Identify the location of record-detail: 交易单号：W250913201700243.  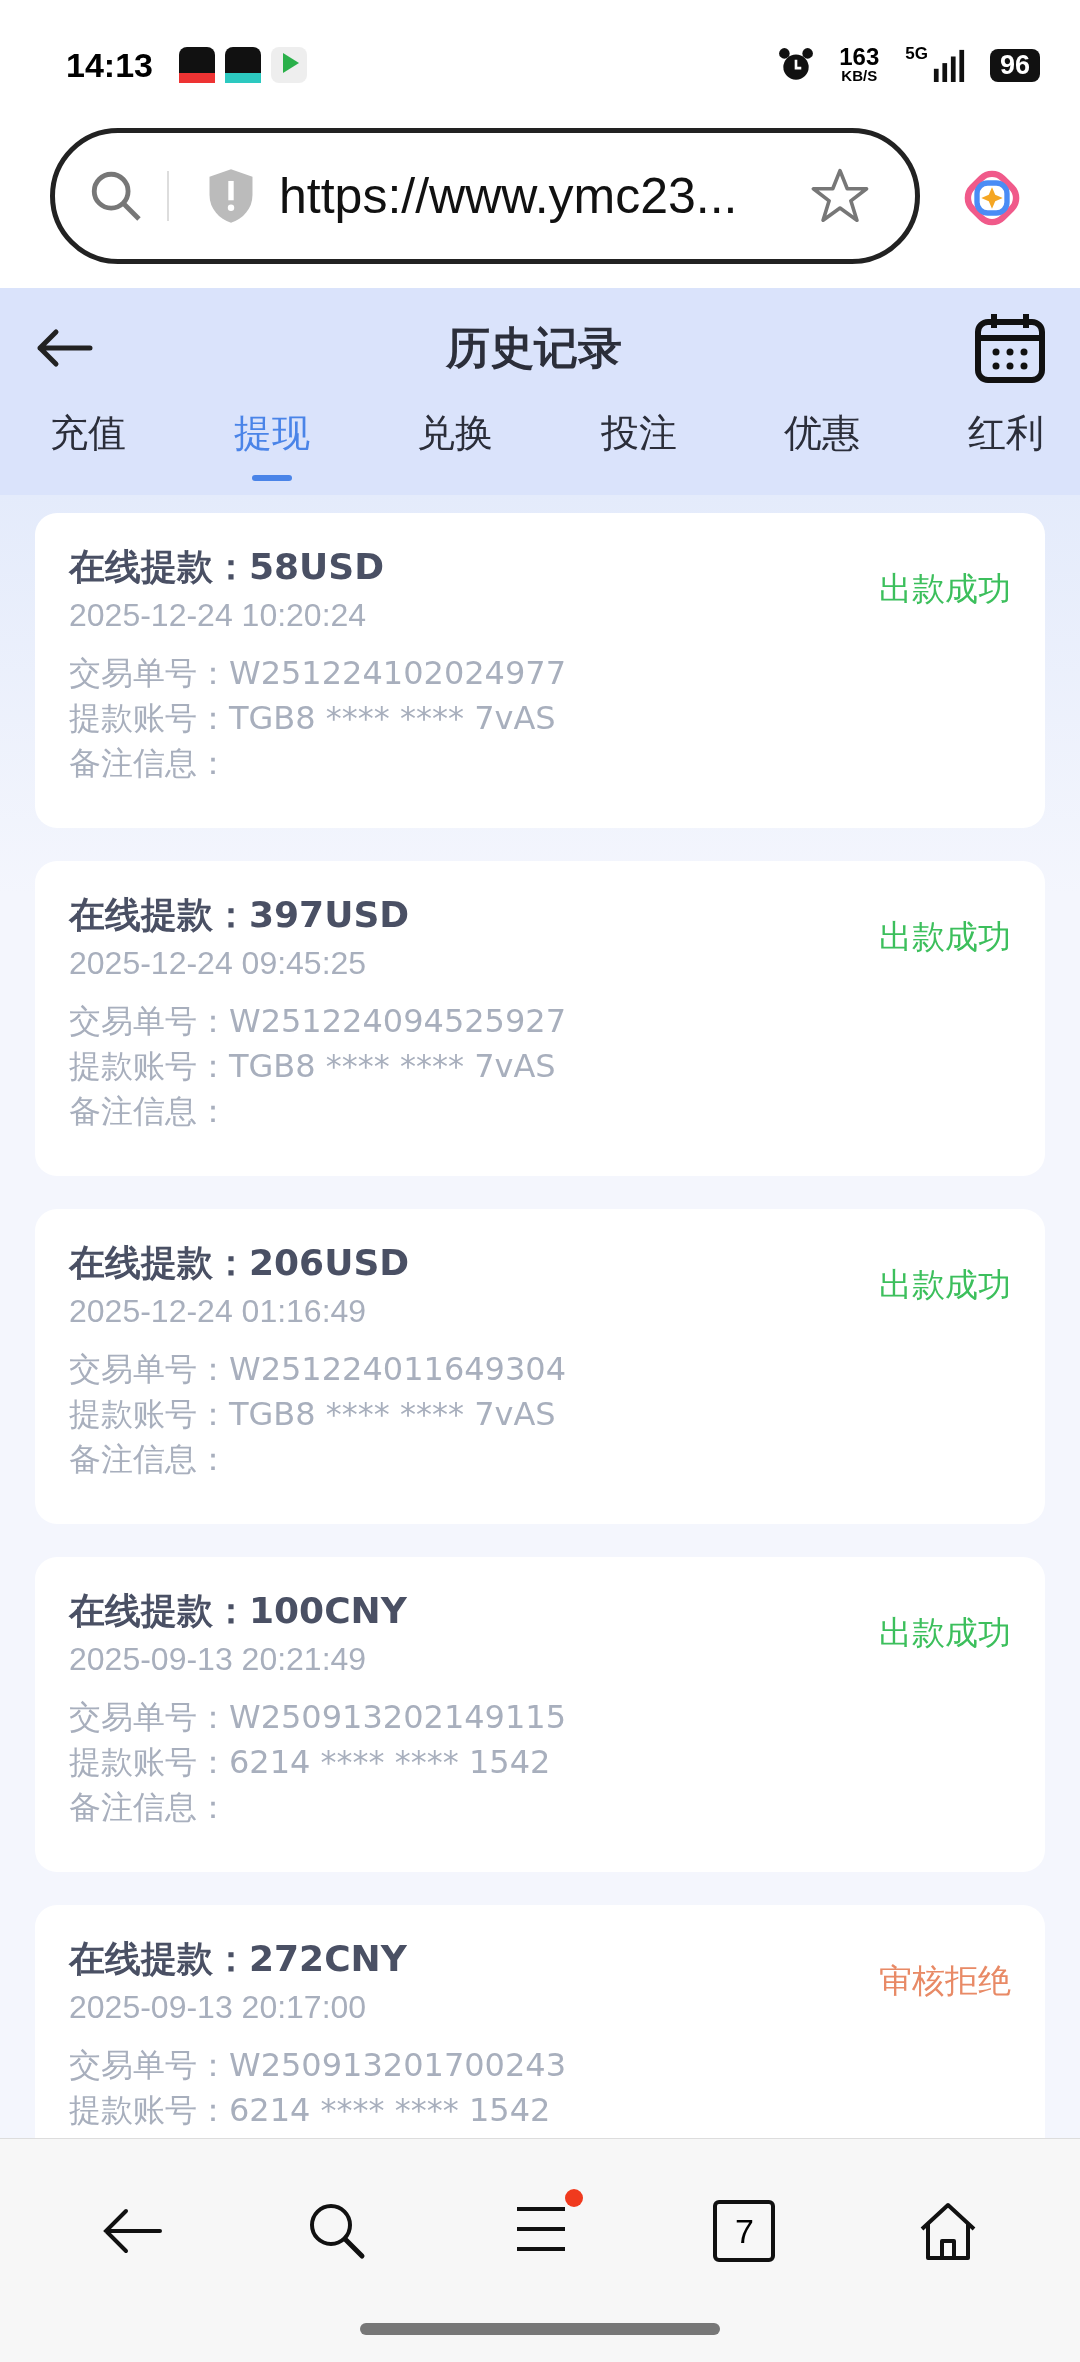
(318, 2065).